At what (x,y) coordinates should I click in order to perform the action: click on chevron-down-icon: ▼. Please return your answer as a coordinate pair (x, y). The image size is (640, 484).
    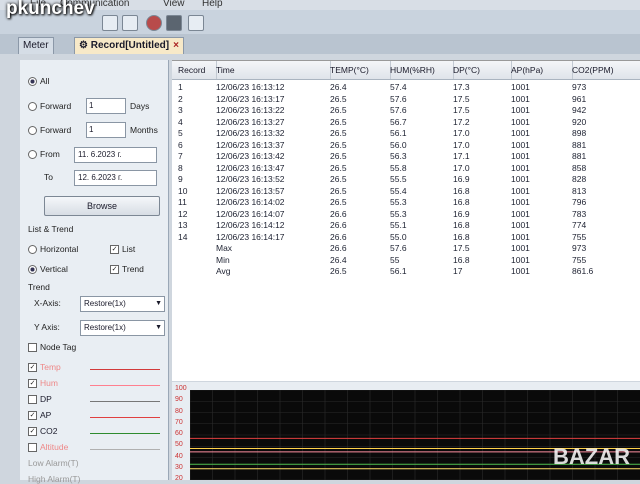
    Looking at the image, I should click on (158, 327).